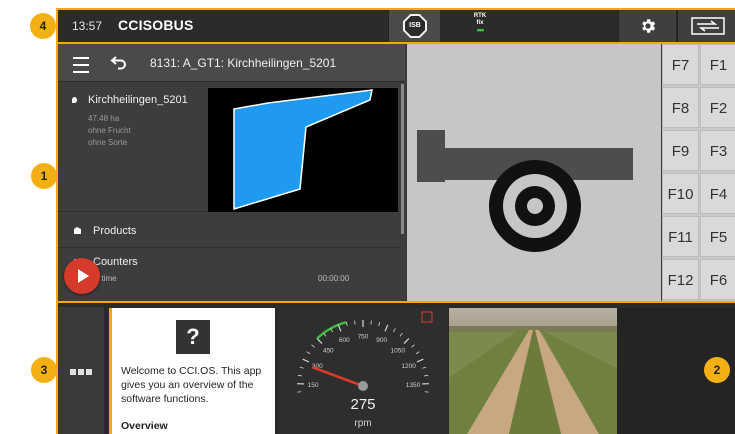 This screenshot has width=735, height=434. I want to click on settings-button, so click(647, 26).